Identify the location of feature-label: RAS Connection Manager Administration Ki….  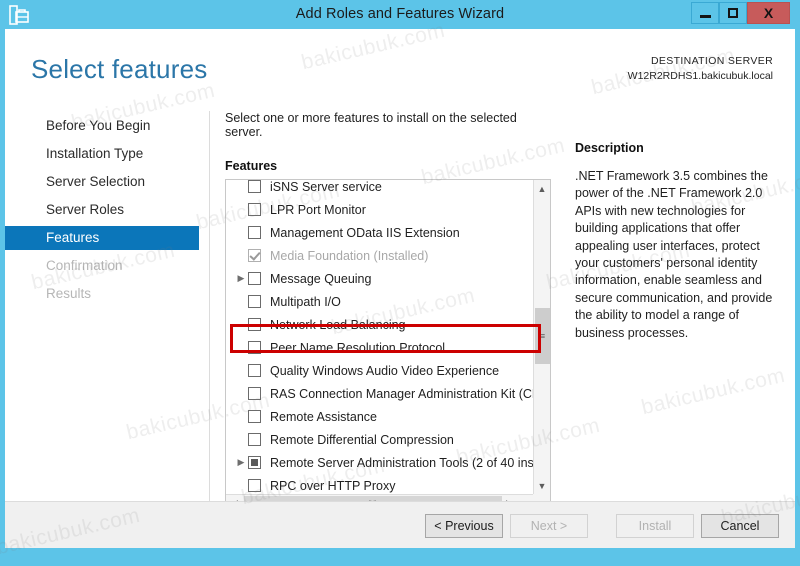
(402, 393).